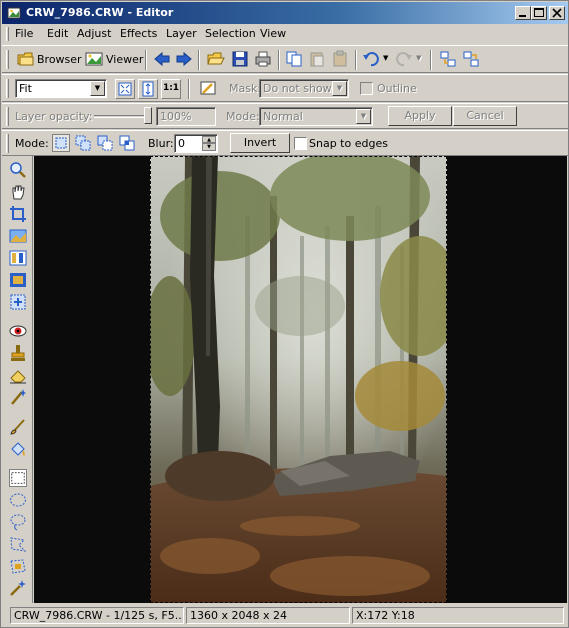 The width and height of the screenshot is (569, 628). Describe the element at coordinates (32, 143) in the screenshot. I see `selection-mode-label: Mode:` at that location.